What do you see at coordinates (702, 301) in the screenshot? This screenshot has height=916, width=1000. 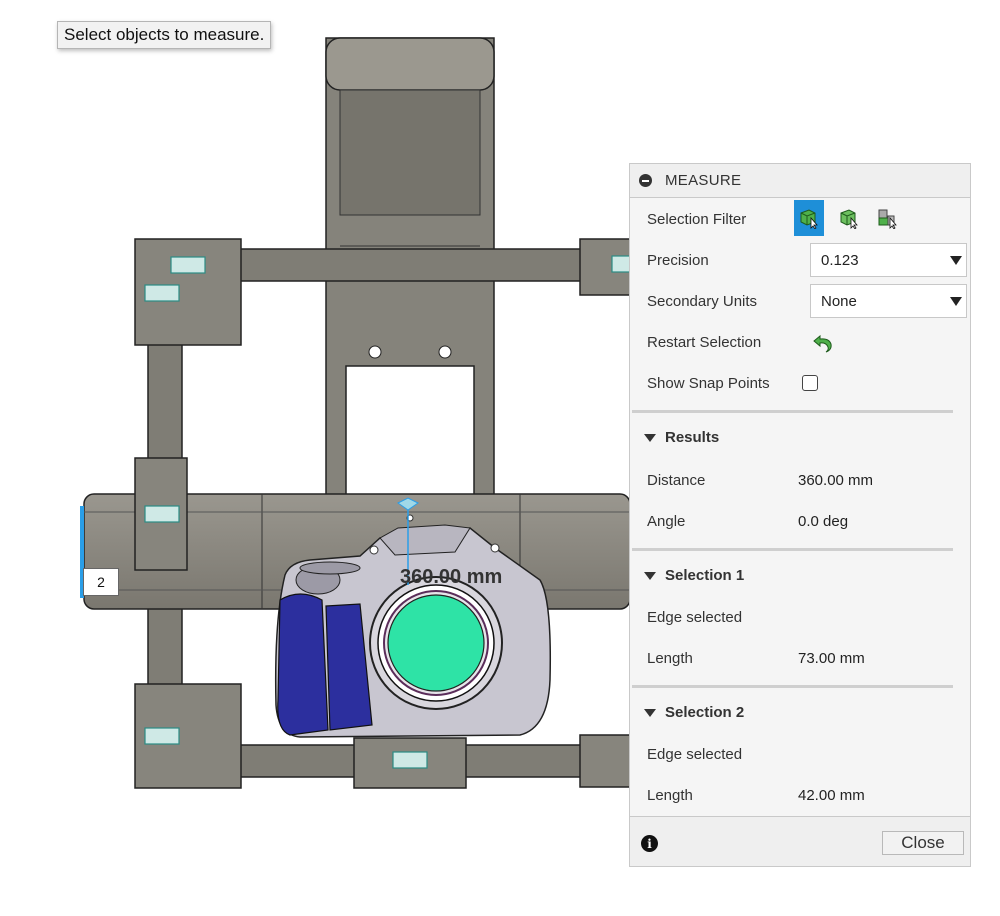 I see `secondary-units-label: Secondary Units` at bounding box center [702, 301].